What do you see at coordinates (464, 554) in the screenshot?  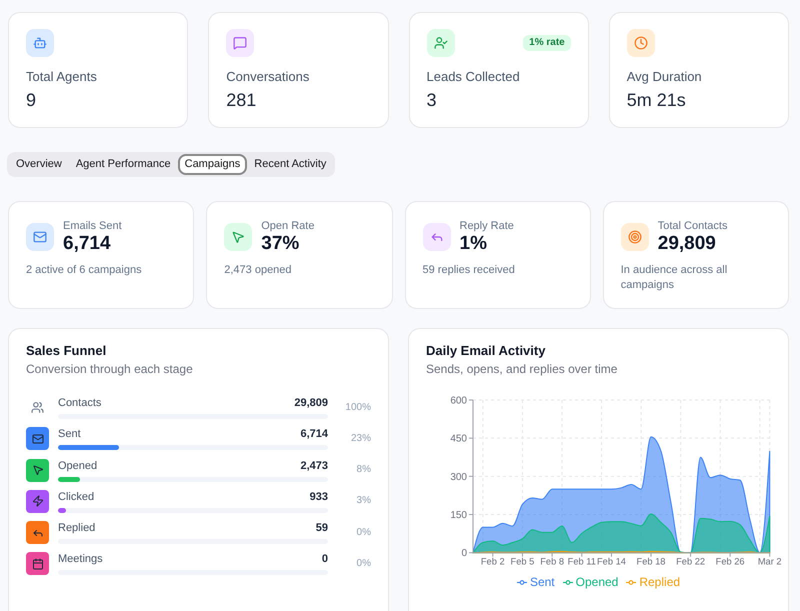 I see `axis-label: 0` at bounding box center [464, 554].